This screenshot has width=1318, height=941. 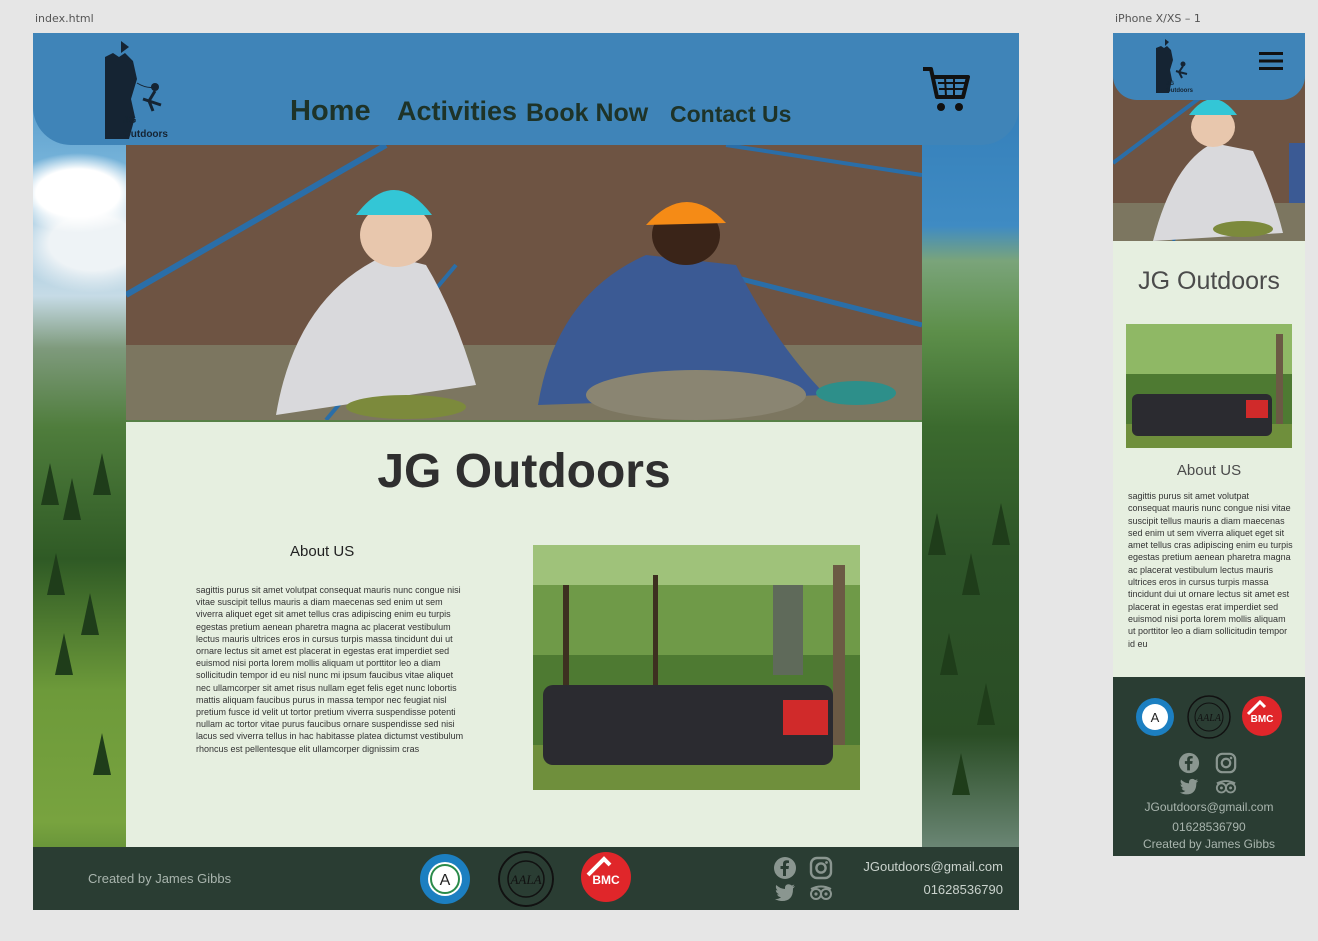 I want to click on mobile-about-heading: About US, so click(x=1209, y=470).